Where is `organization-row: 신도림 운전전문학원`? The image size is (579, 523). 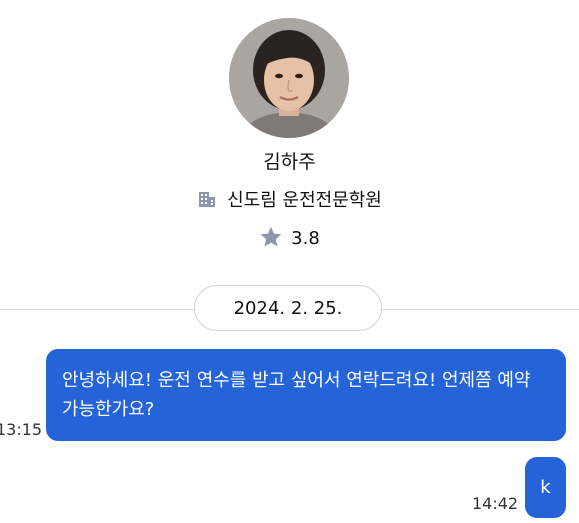 organization-row: 신도림 운전전문학원 is located at coordinates (289, 201).